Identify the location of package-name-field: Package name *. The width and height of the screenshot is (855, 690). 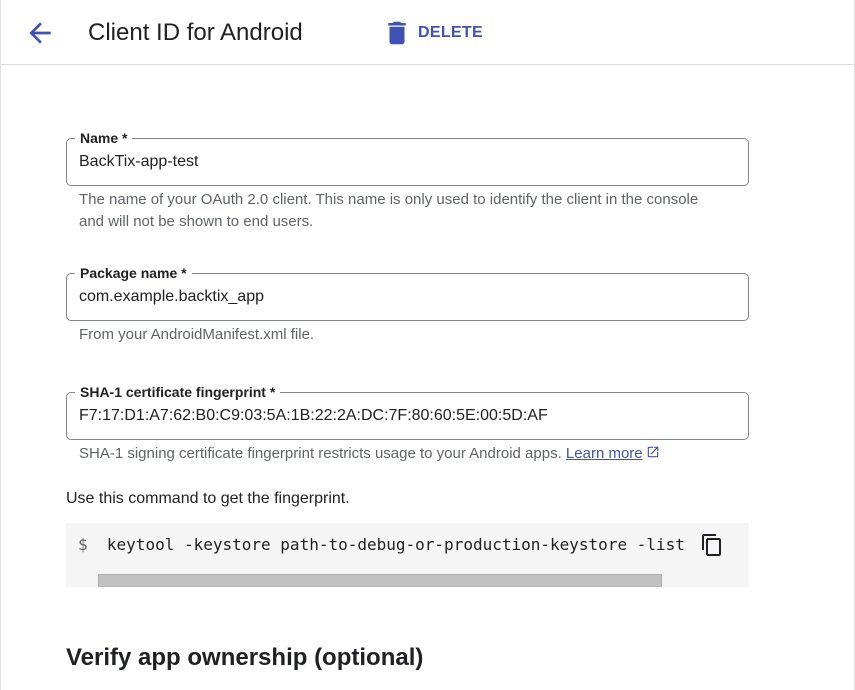
(407, 292).